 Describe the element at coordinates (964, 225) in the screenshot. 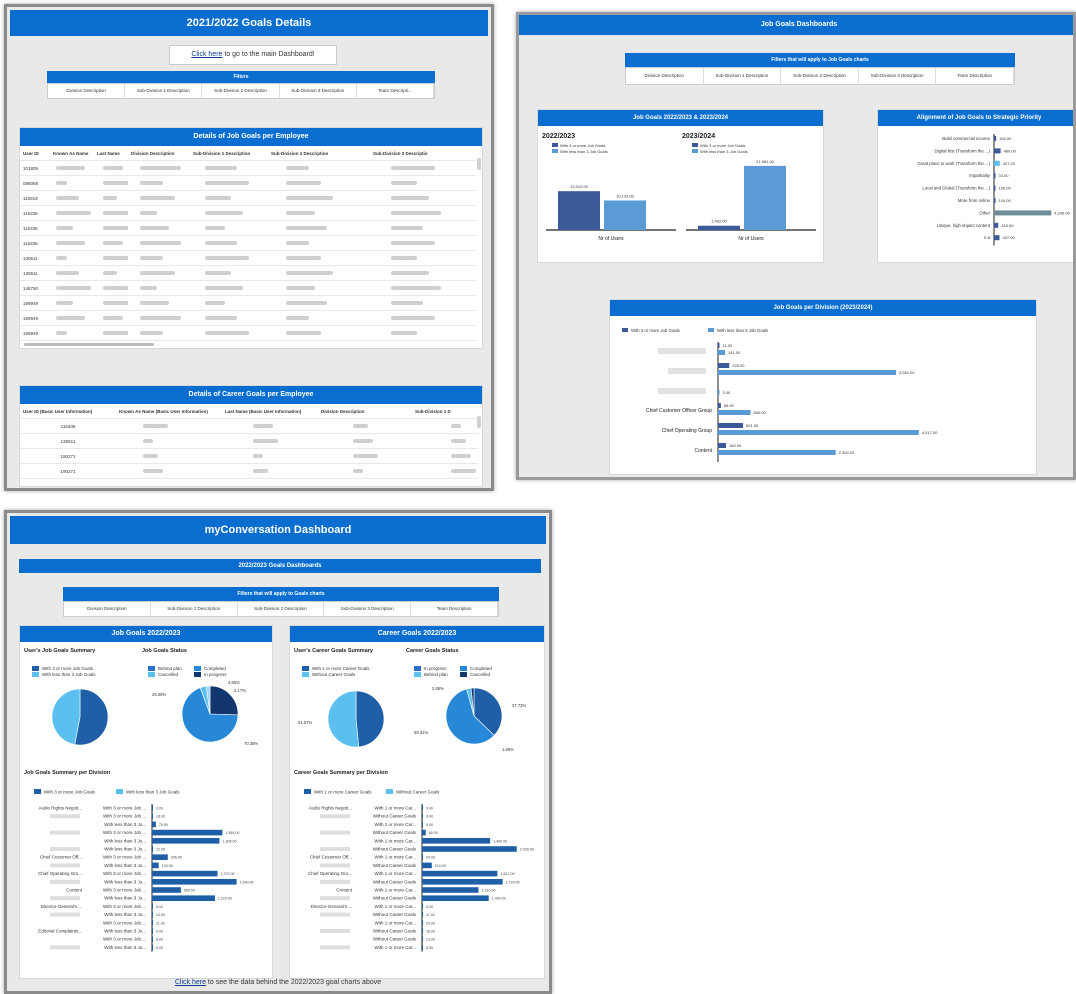

I see `category-label: Unique, high impact content` at that location.